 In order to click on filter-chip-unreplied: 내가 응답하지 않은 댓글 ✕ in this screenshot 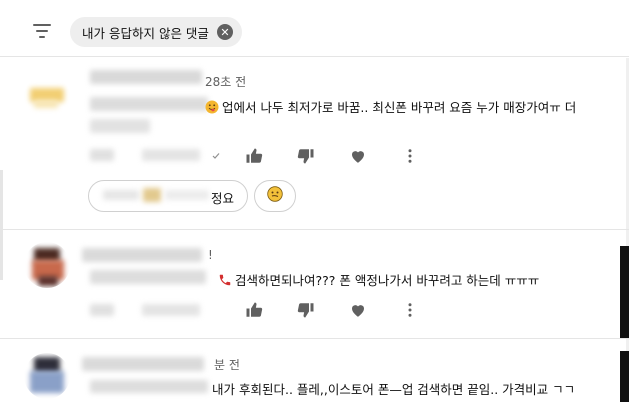, I will do `click(156, 32)`.